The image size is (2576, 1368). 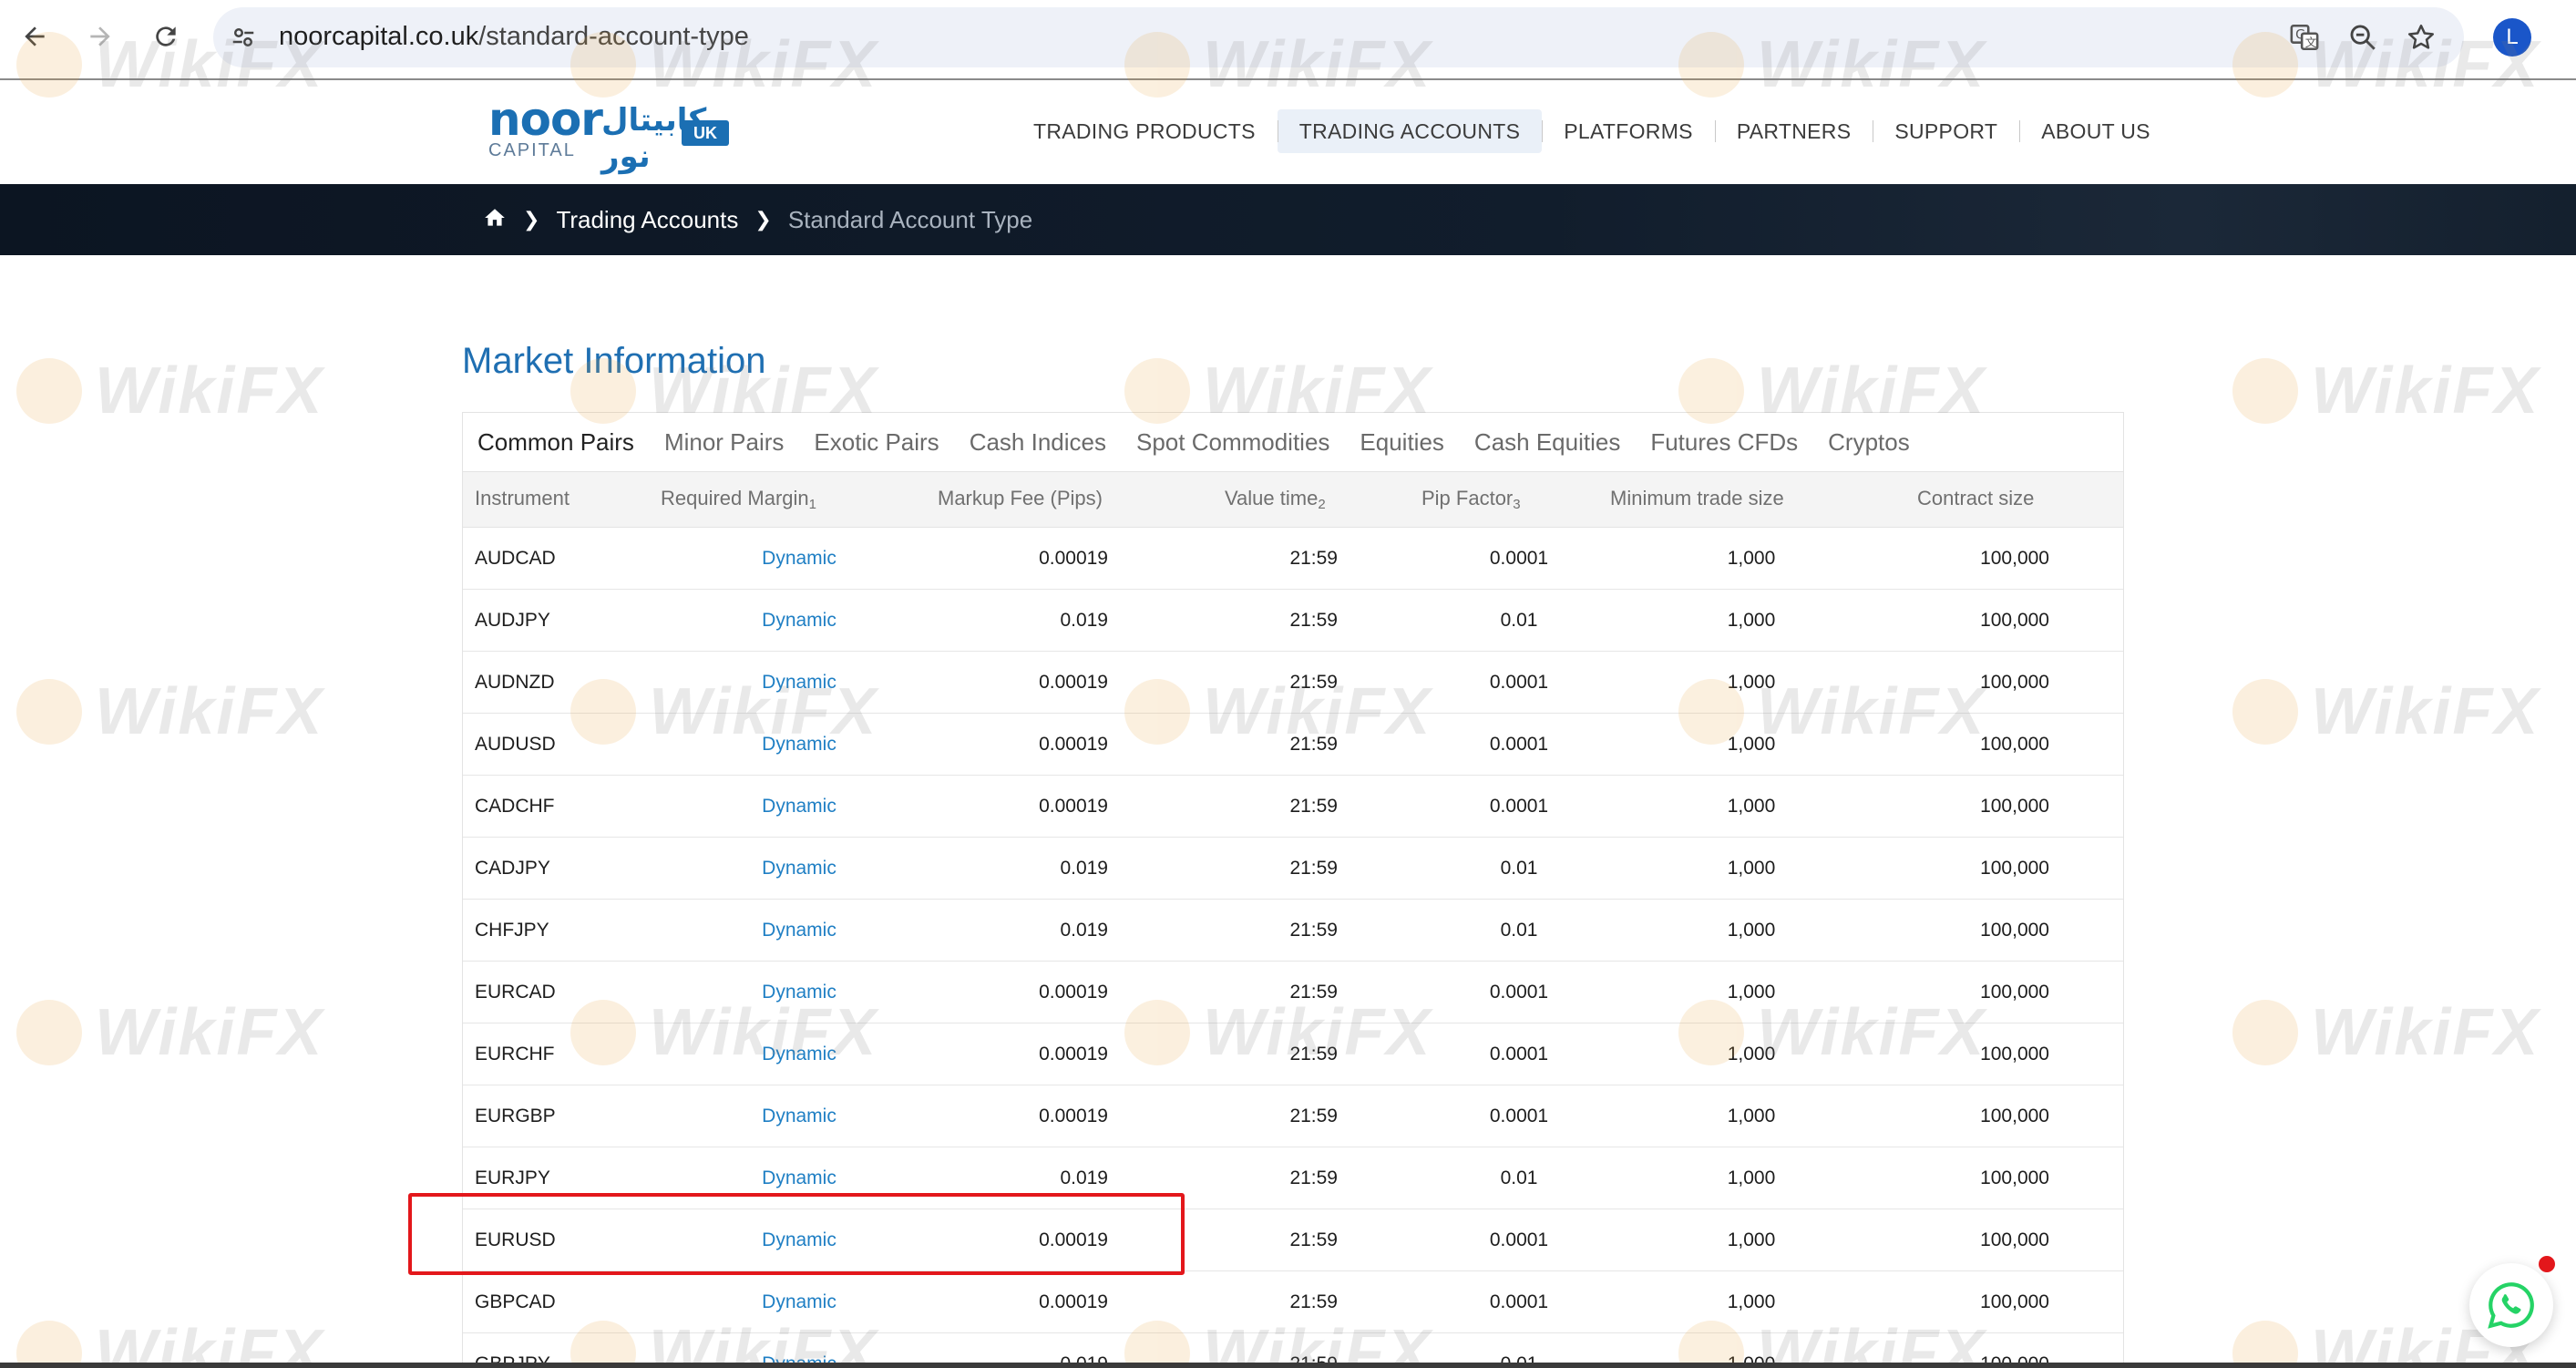 What do you see at coordinates (513, 620) in the screenshot?
I see `instrument-cell: AUDJPY` at bounding box center [513, 620].